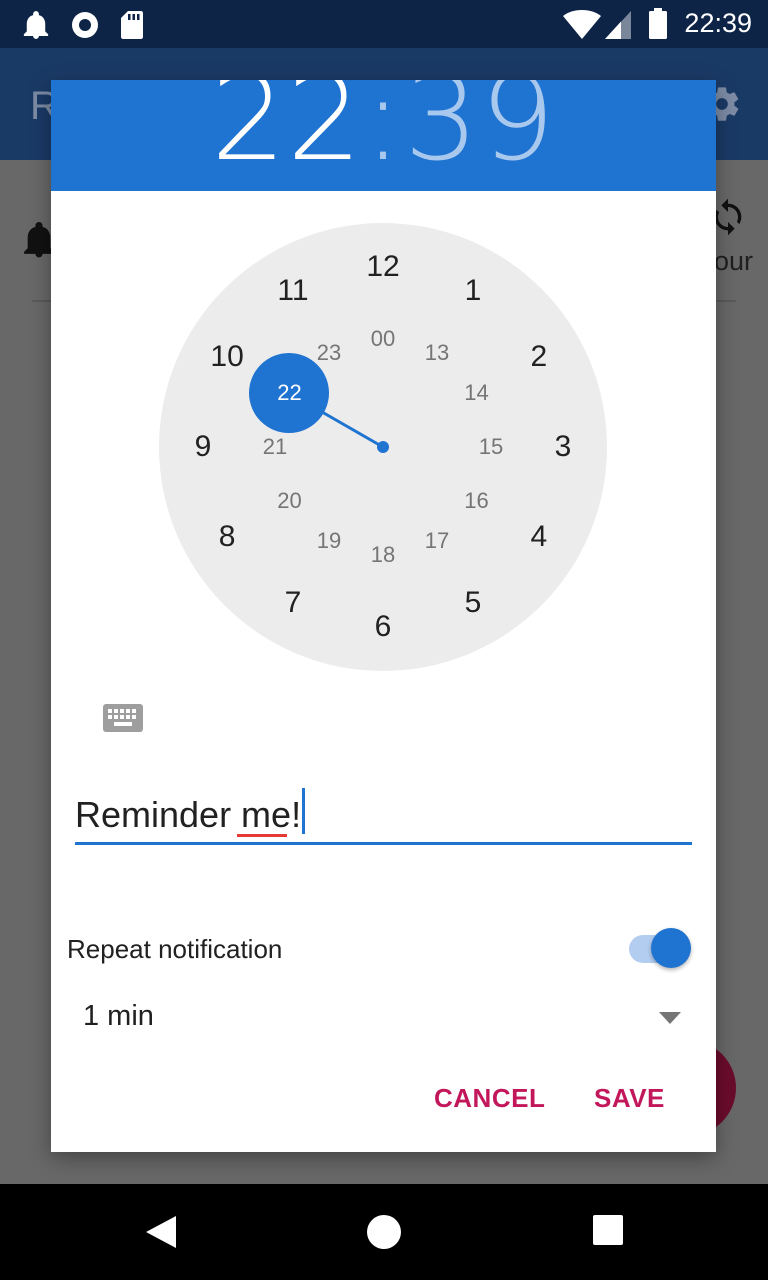 This screenshot has height=1280, width=768. Describe the element at coordinates (36, 25) in the screenshot. I see `notification-bell-icon` at that location.